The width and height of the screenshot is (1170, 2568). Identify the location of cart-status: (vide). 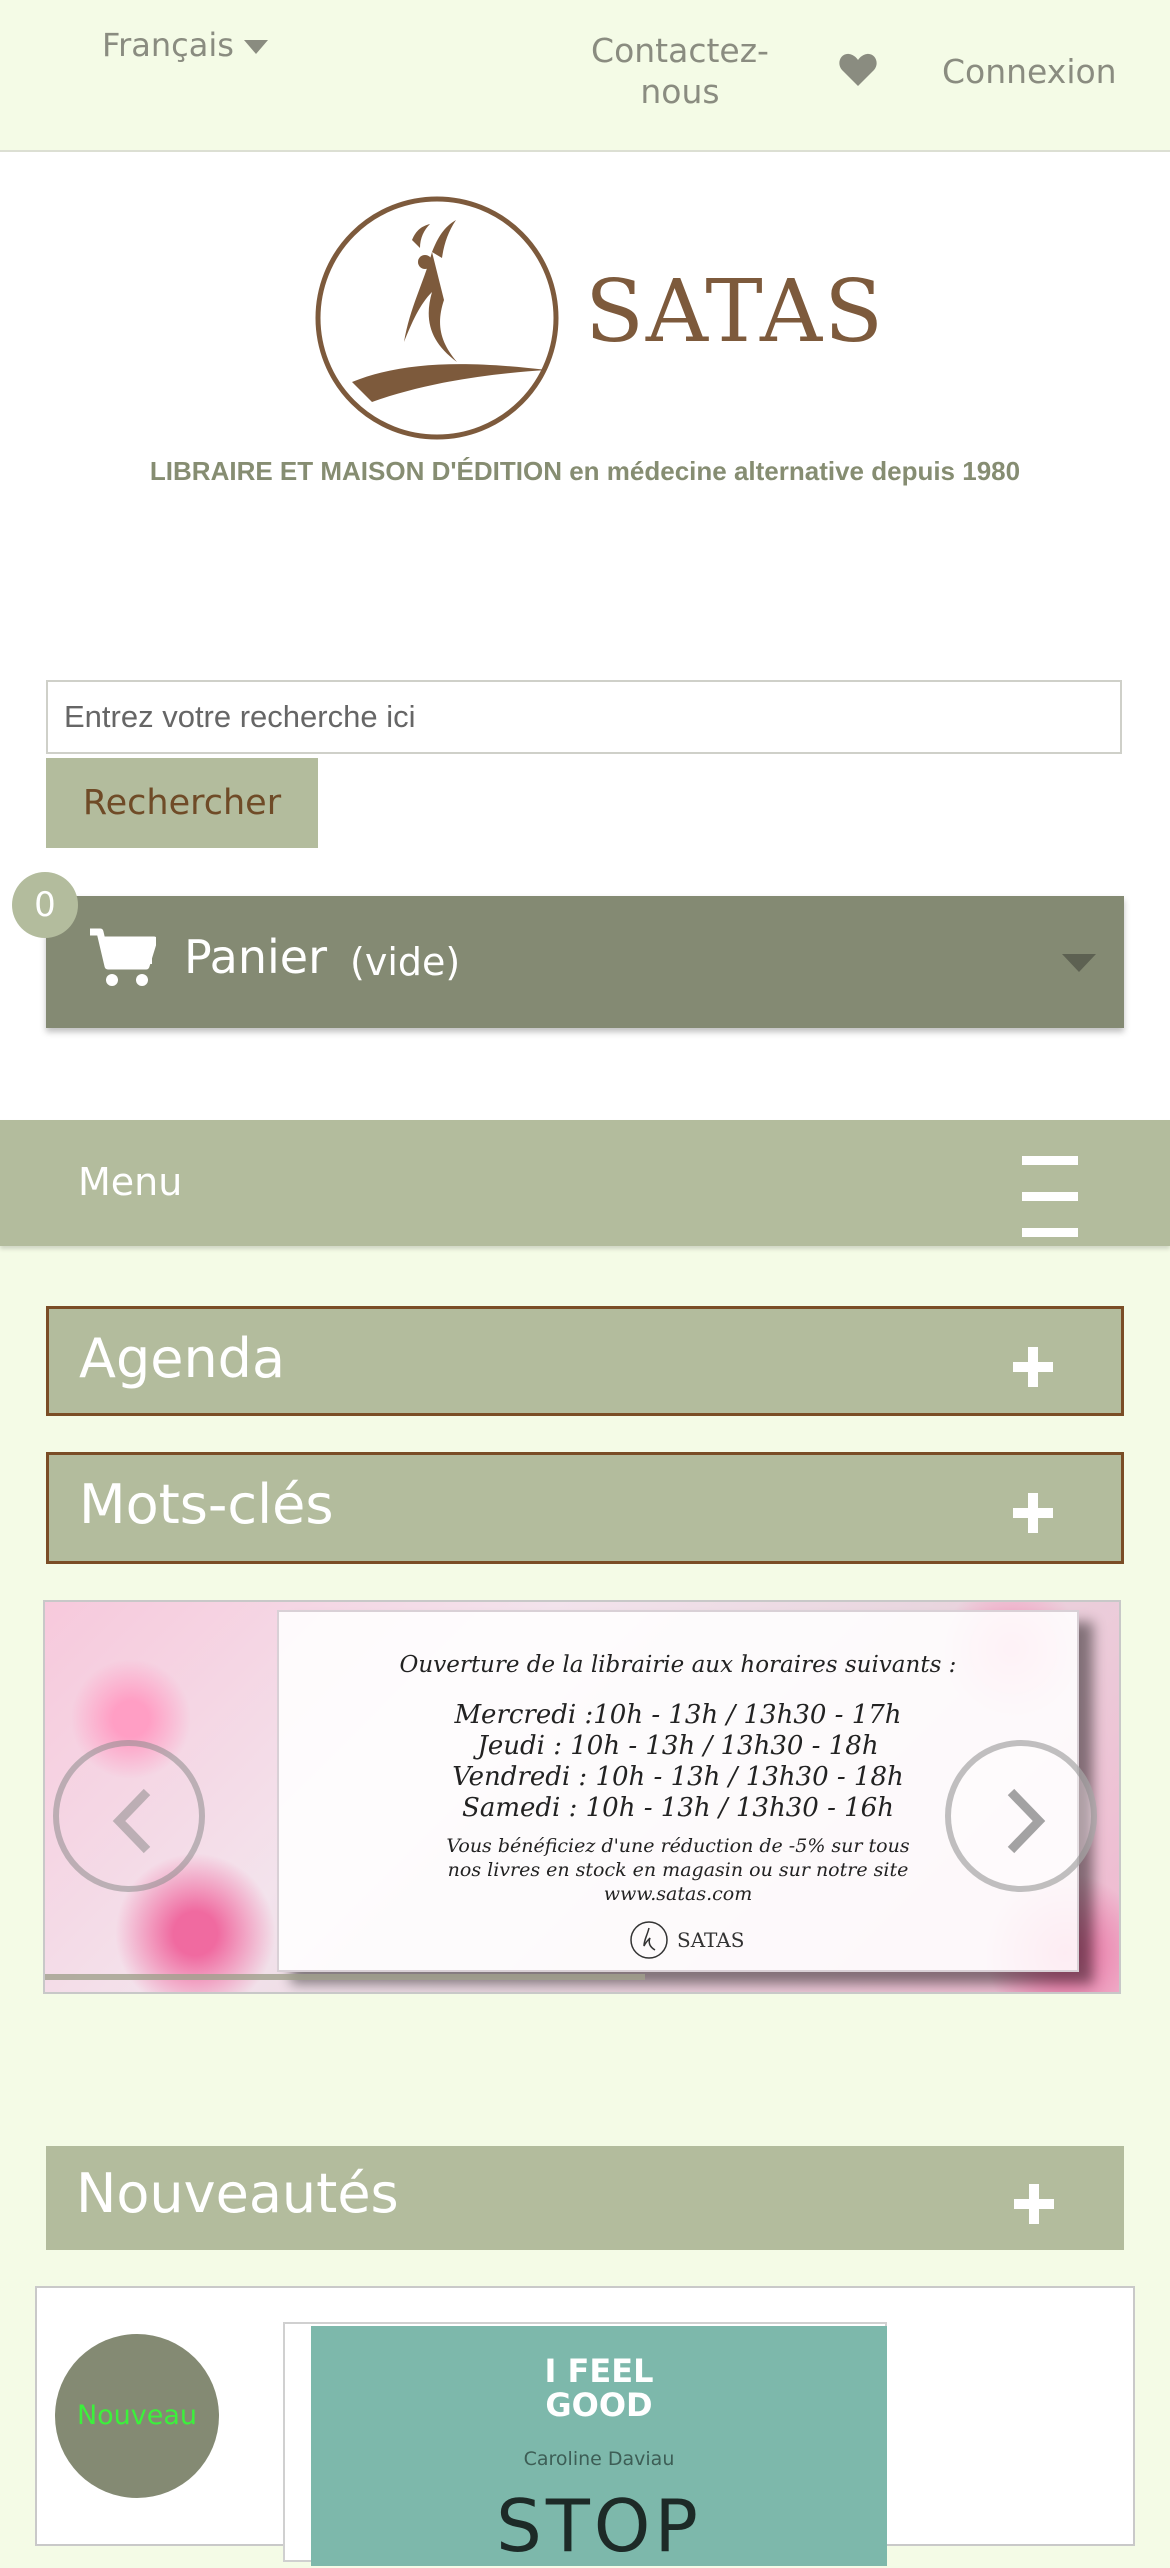
(405, 962).